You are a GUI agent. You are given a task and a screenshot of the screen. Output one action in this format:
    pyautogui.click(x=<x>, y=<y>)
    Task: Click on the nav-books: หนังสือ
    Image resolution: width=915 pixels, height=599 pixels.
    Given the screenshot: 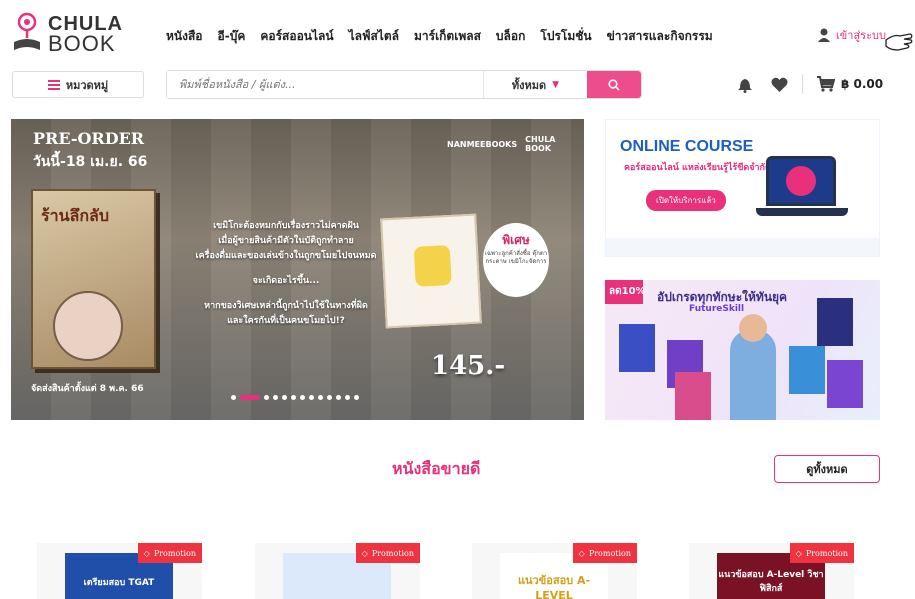 What is the action you would take?
    pyautogui.click(x=184, y=36)
    